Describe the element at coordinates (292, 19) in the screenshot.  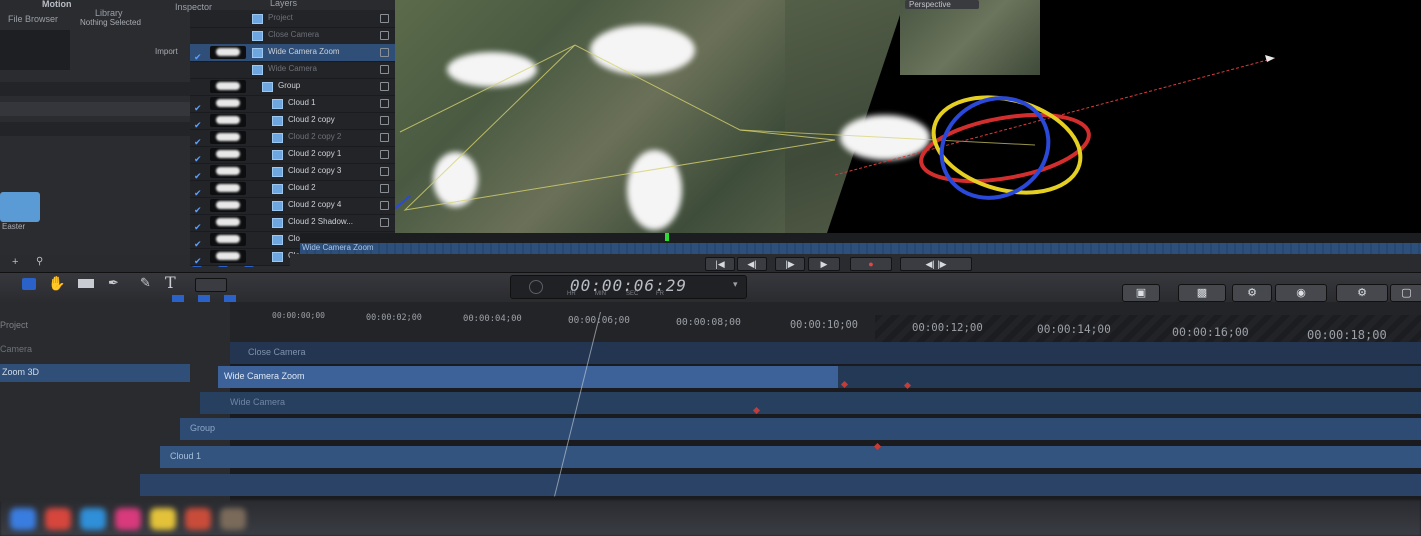
I see `layer-row: Project` at that location.